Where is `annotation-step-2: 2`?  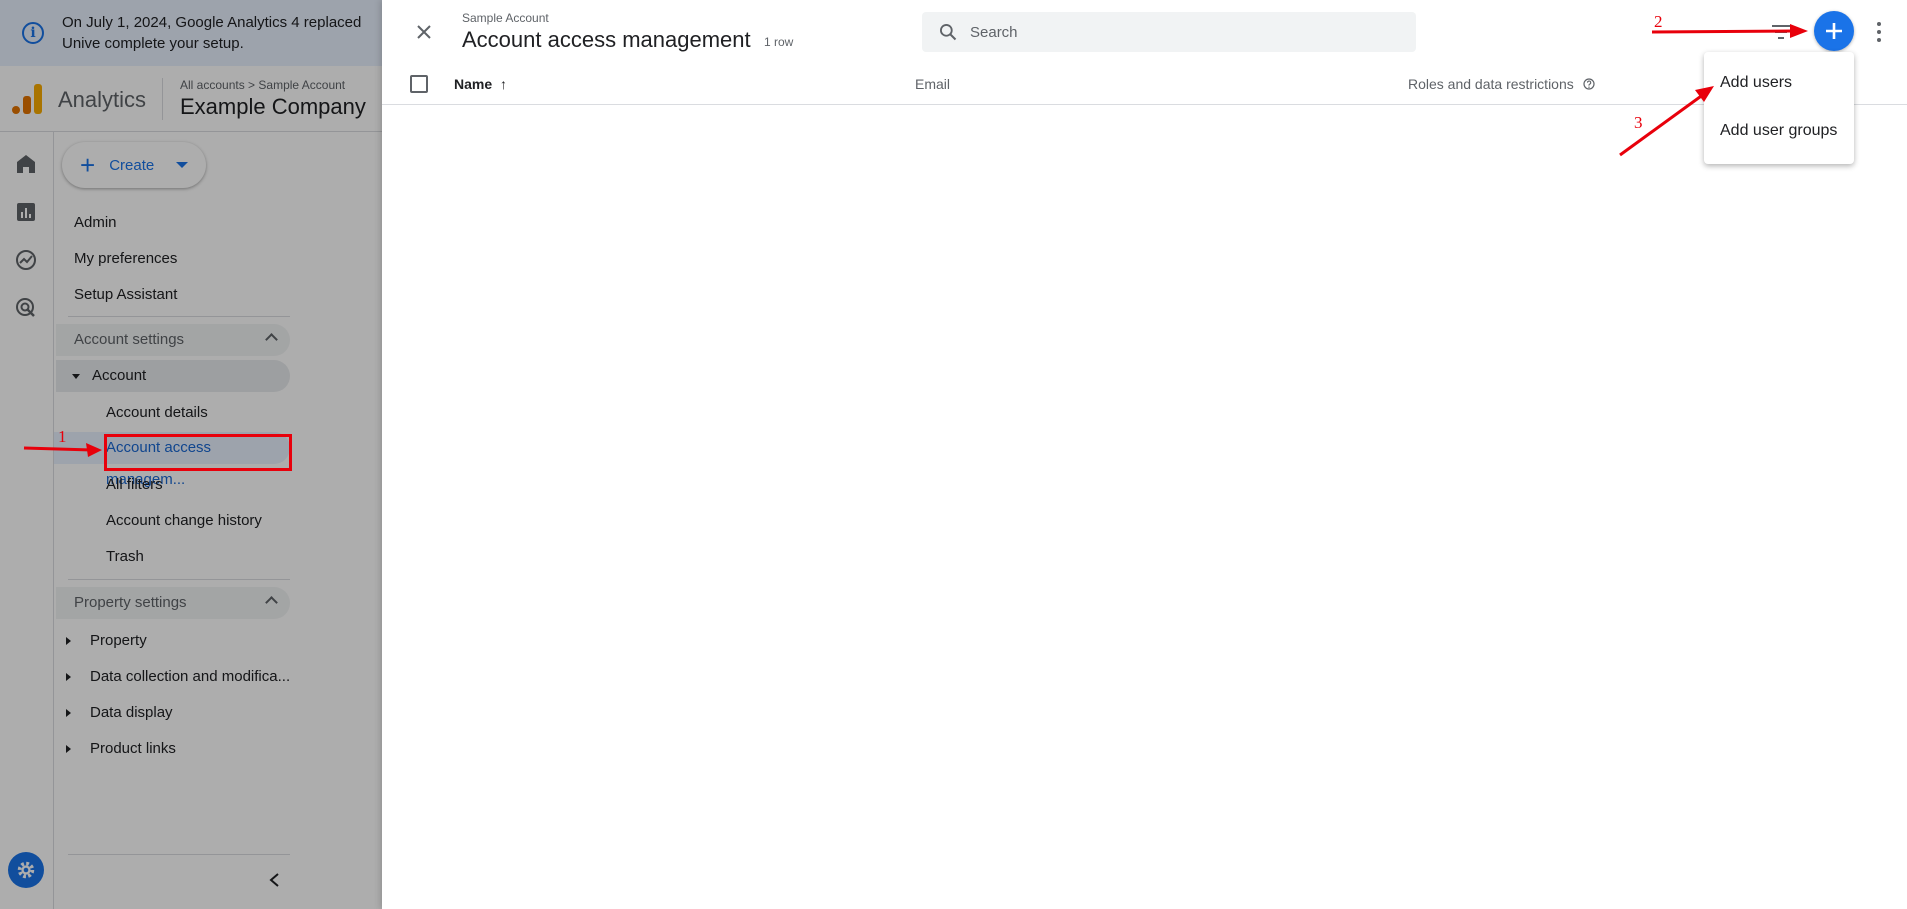 annotation-step-2: 2 is located at coordinates (1658, 21).